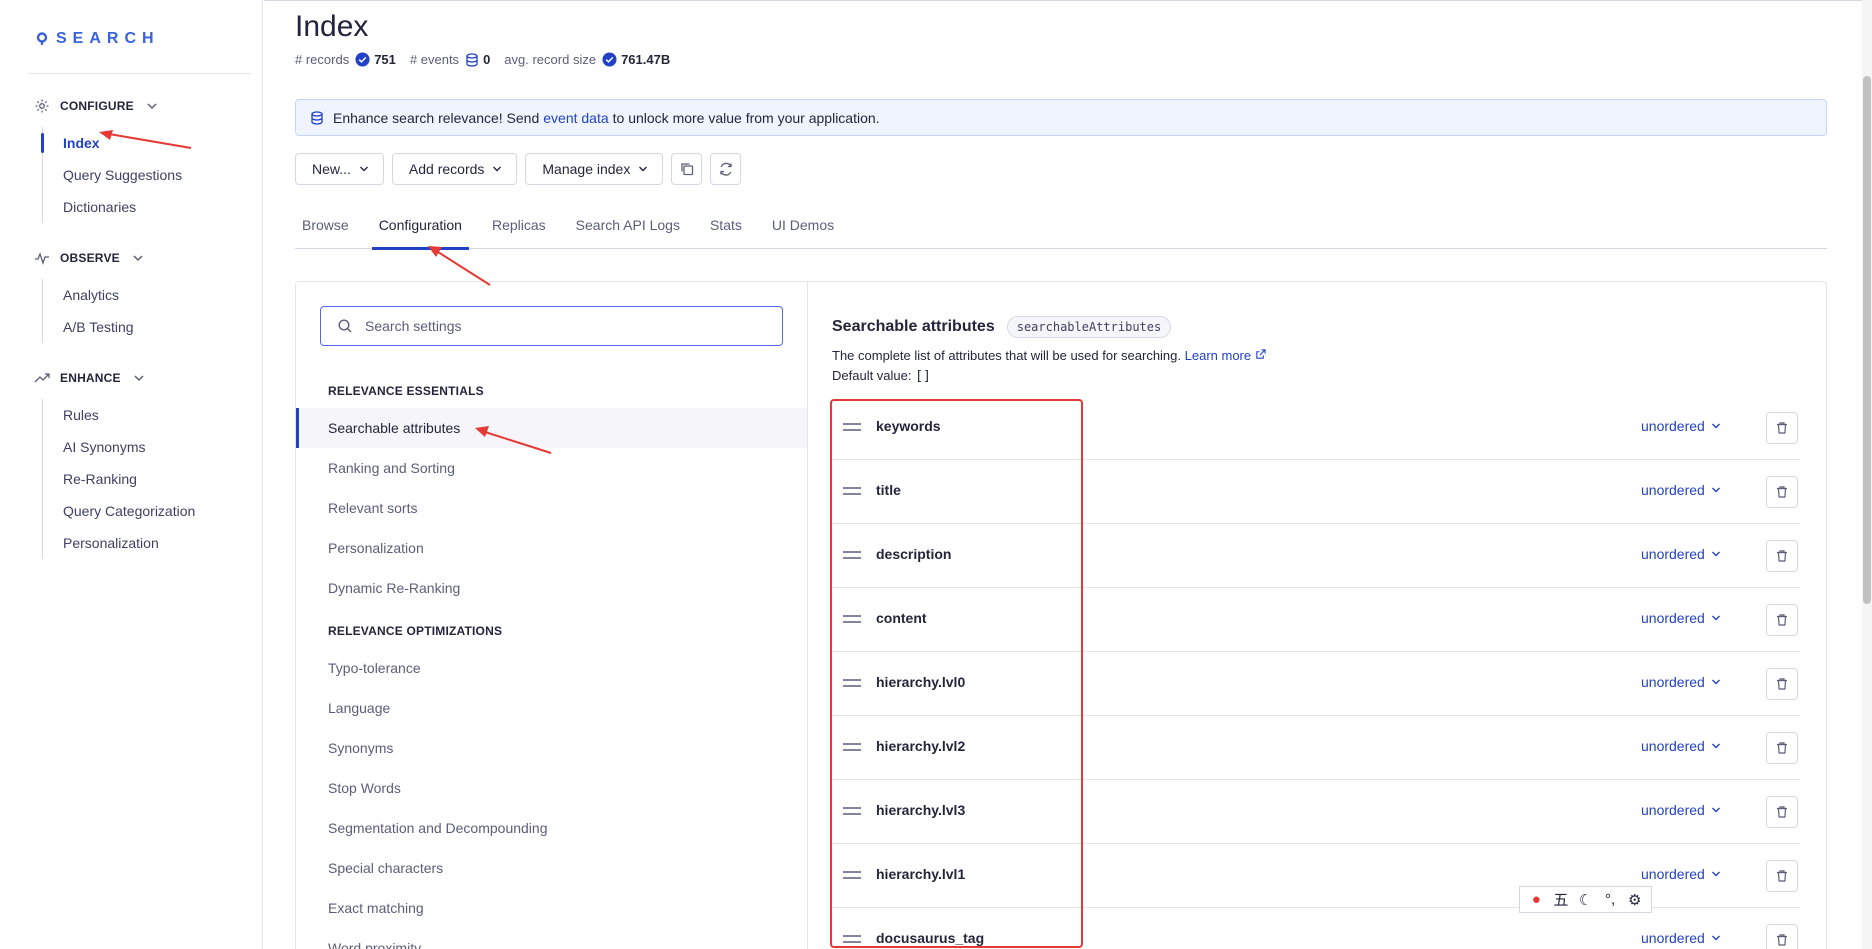  What do you see at coordinates (1610, 899) in the screenshot?
I see `punctuation-icon: °,` at bounding box center [1610, 899].